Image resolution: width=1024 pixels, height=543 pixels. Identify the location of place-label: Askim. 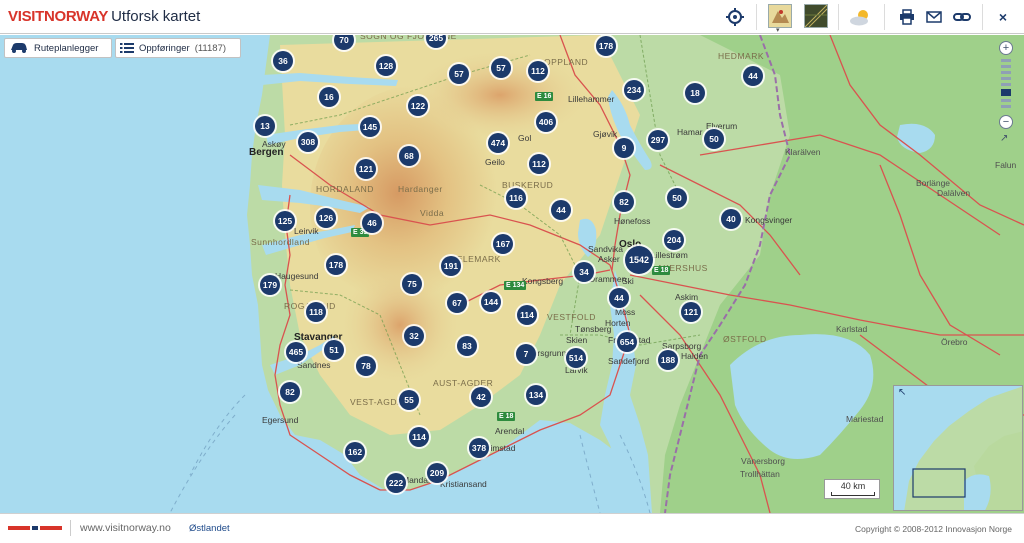
(687, 297).